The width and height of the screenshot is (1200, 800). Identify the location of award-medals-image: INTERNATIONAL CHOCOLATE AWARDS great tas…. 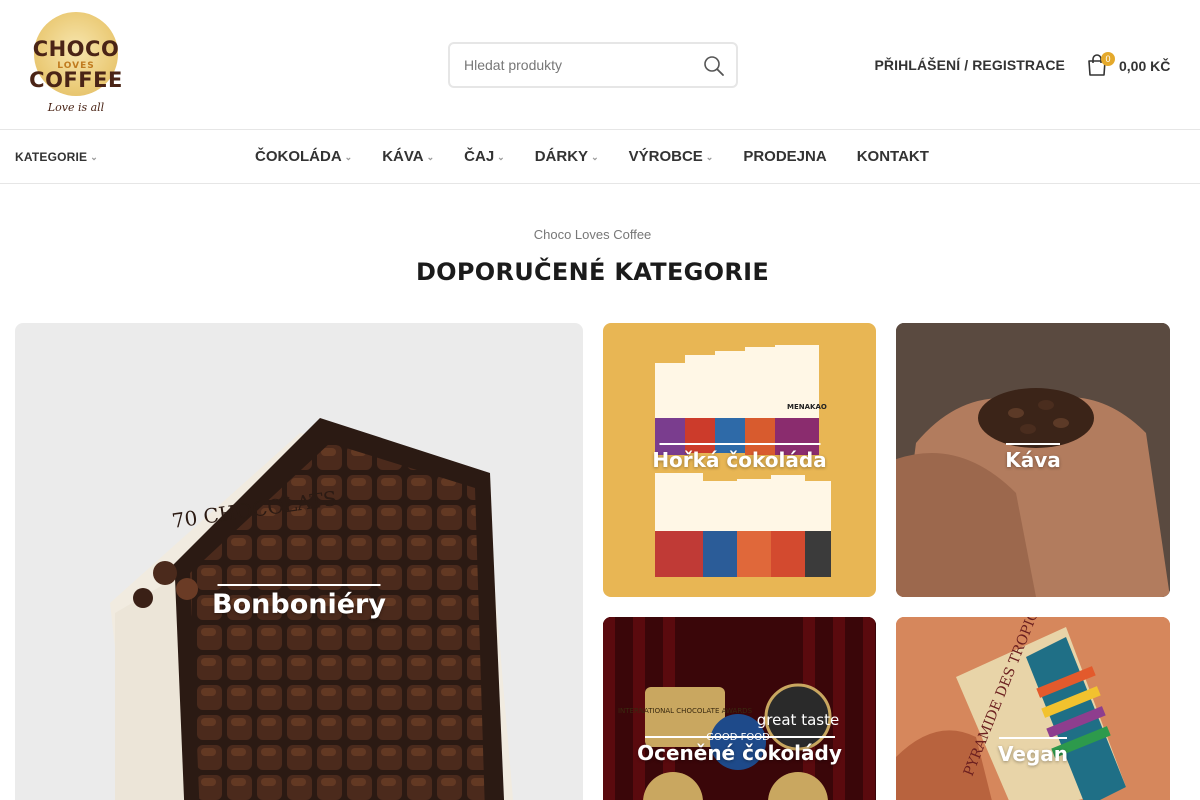
(739, 708).